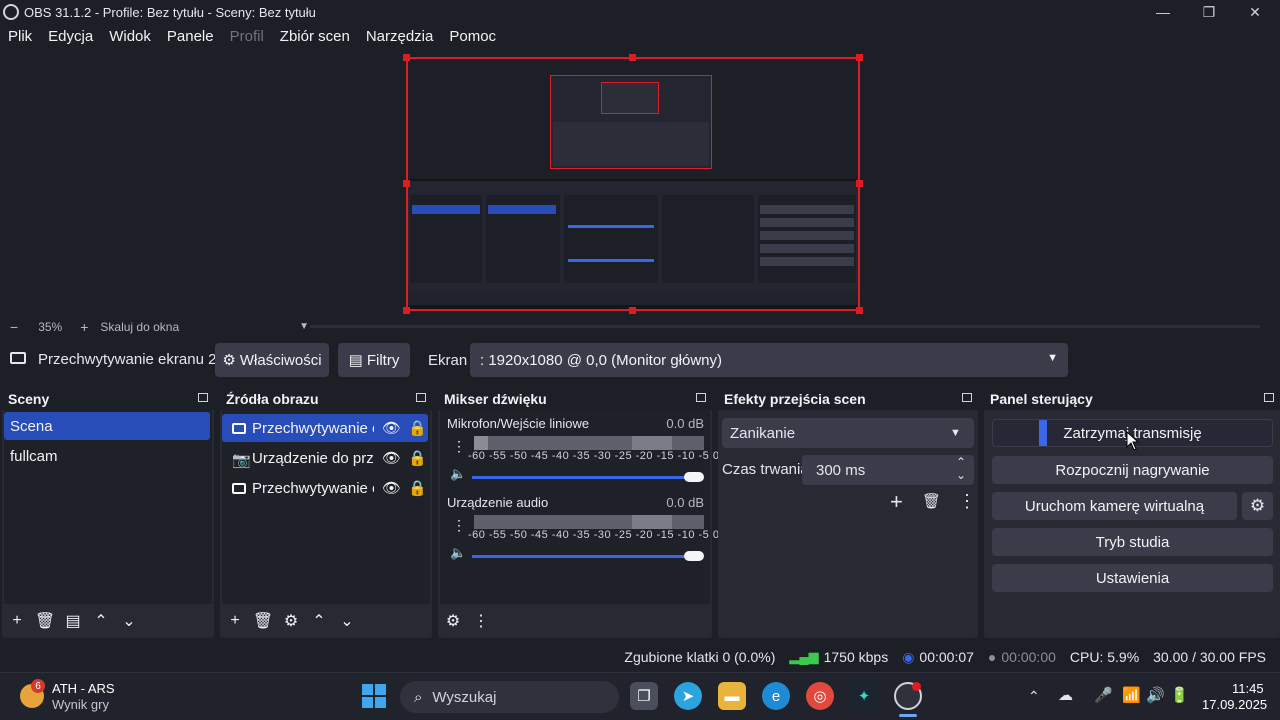  Describe the element at coordinates (374, 360) in the screenshot. I see `filters-button: ▤ Filtry` at that location.